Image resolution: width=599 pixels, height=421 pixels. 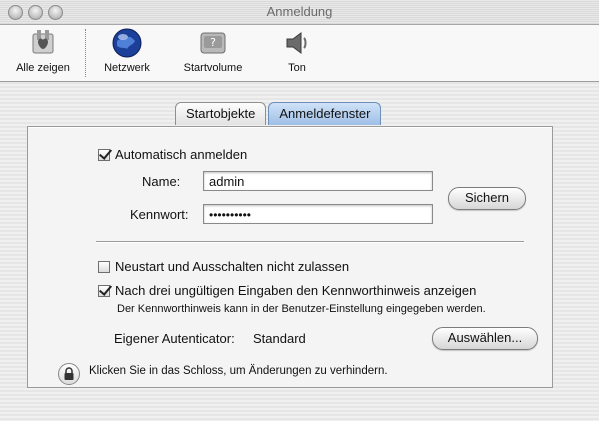 I want to click on toolbar-item-show-all: Alle zeigen, so click(x=43, y=50).